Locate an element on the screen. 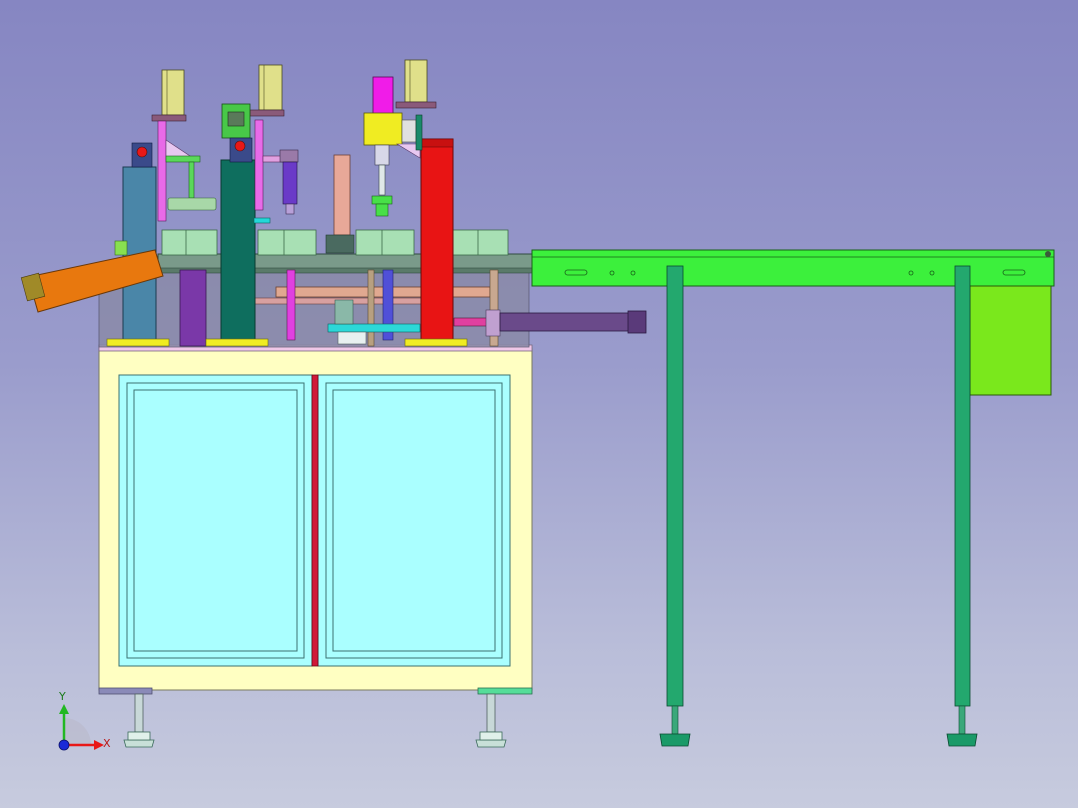 This screenshot has height=808, width=1078. teal-column is located at coordinates (238, 251).